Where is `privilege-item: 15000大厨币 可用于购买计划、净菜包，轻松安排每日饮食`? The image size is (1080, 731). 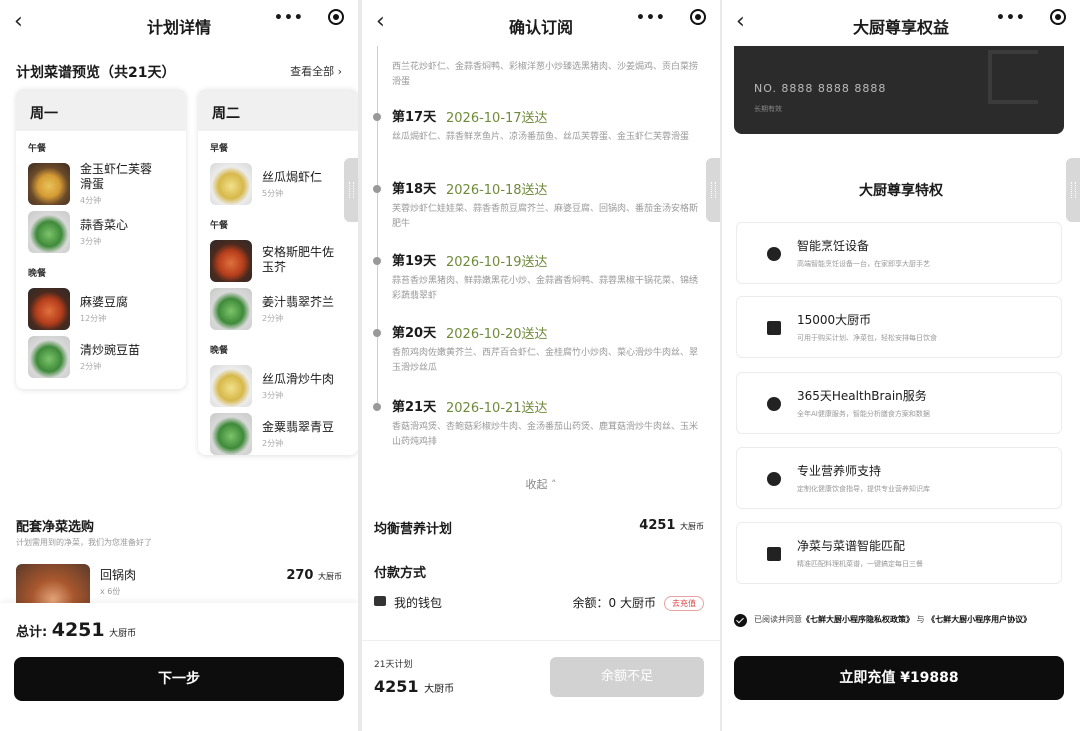
privilege-item: 15000大厨币 可用于购买计划、净菜包，轻松安排每日饮食 is located at coordinates (899, 327).